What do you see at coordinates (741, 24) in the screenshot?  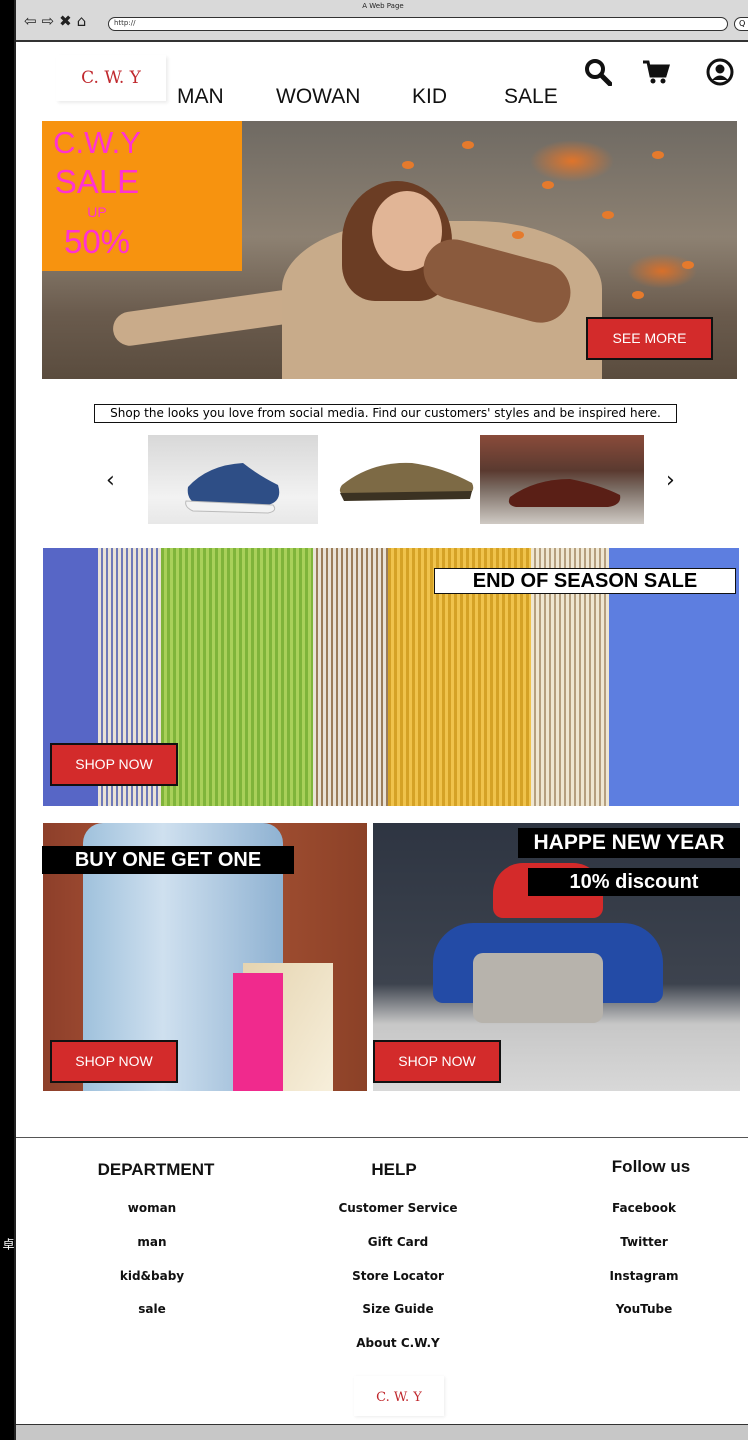 I see `browser-search-field: Q` at bounding box center [741, 24].